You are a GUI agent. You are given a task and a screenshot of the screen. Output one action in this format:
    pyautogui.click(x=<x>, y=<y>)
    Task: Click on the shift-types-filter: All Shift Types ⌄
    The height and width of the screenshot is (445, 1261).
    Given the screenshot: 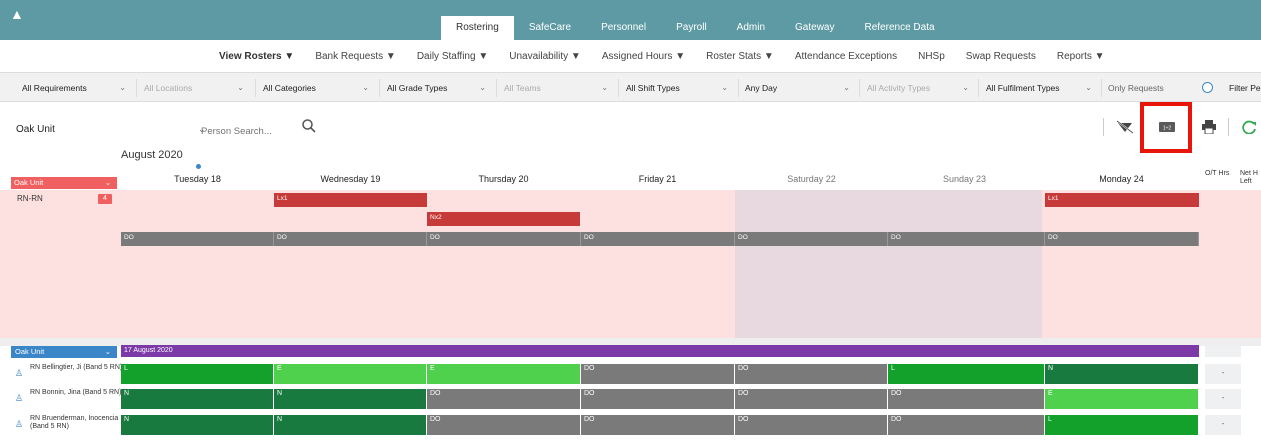 What is the action you would take?
    pyautogui.click(x=678, y=88)
    